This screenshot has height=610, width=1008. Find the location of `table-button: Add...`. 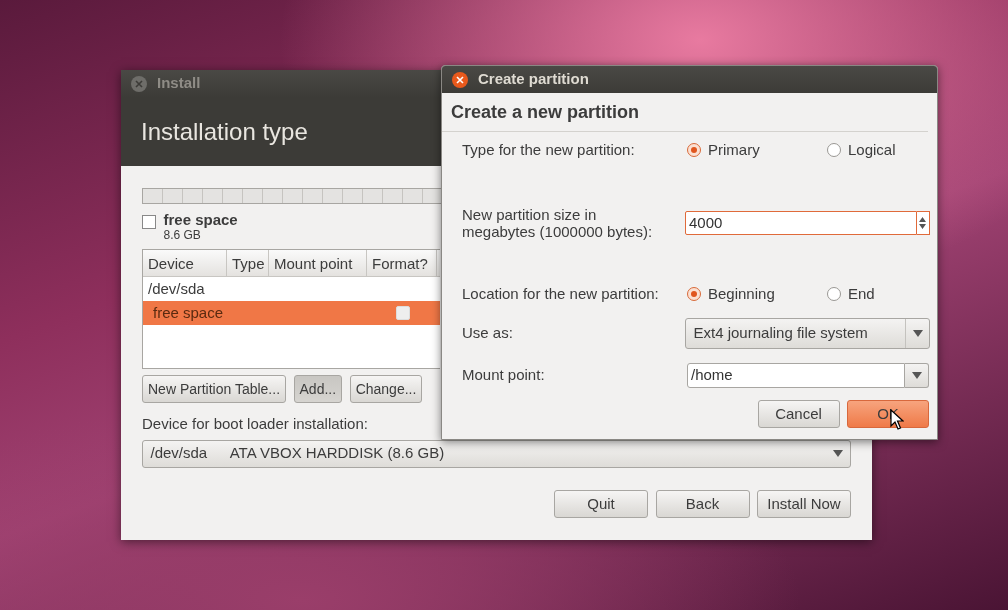

table-button: Add... is located at coordinates (318, 389).